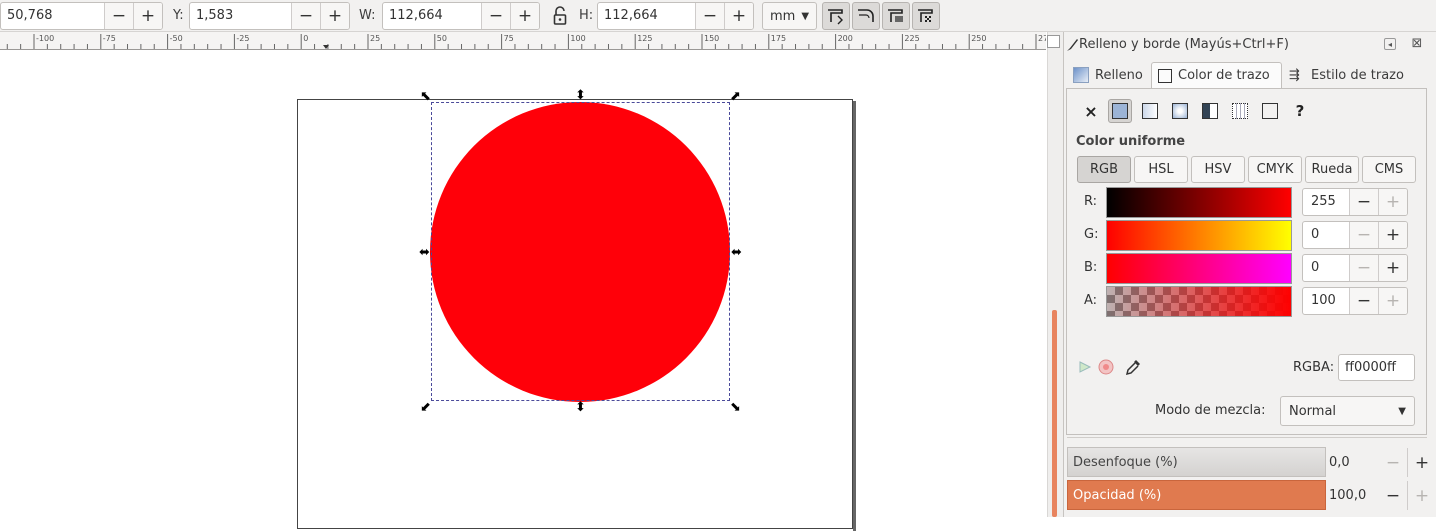 This screenshot has height=531, width=1436. I want to click on w-value: 112,664, so click(432, 16).